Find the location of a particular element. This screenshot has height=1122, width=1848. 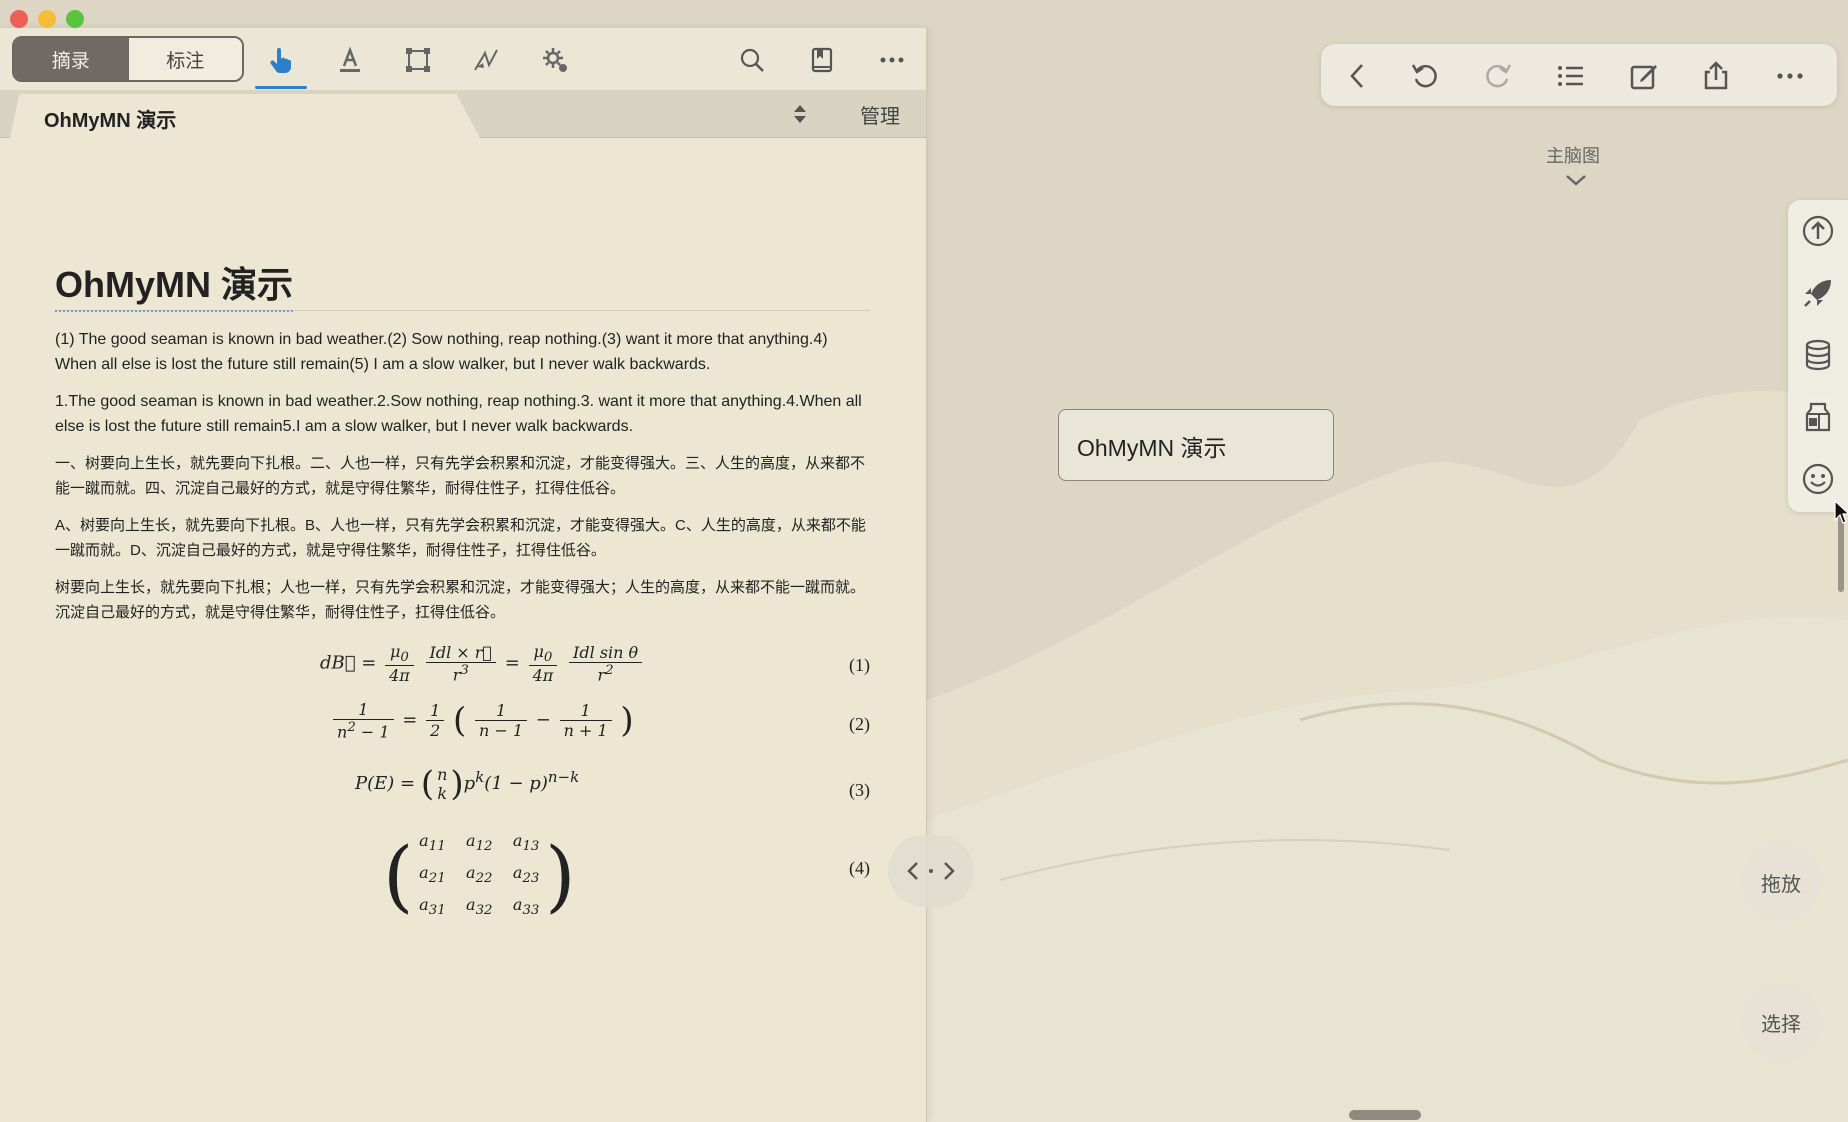

hand-pointer-icon is located at coordinates (281, 60).